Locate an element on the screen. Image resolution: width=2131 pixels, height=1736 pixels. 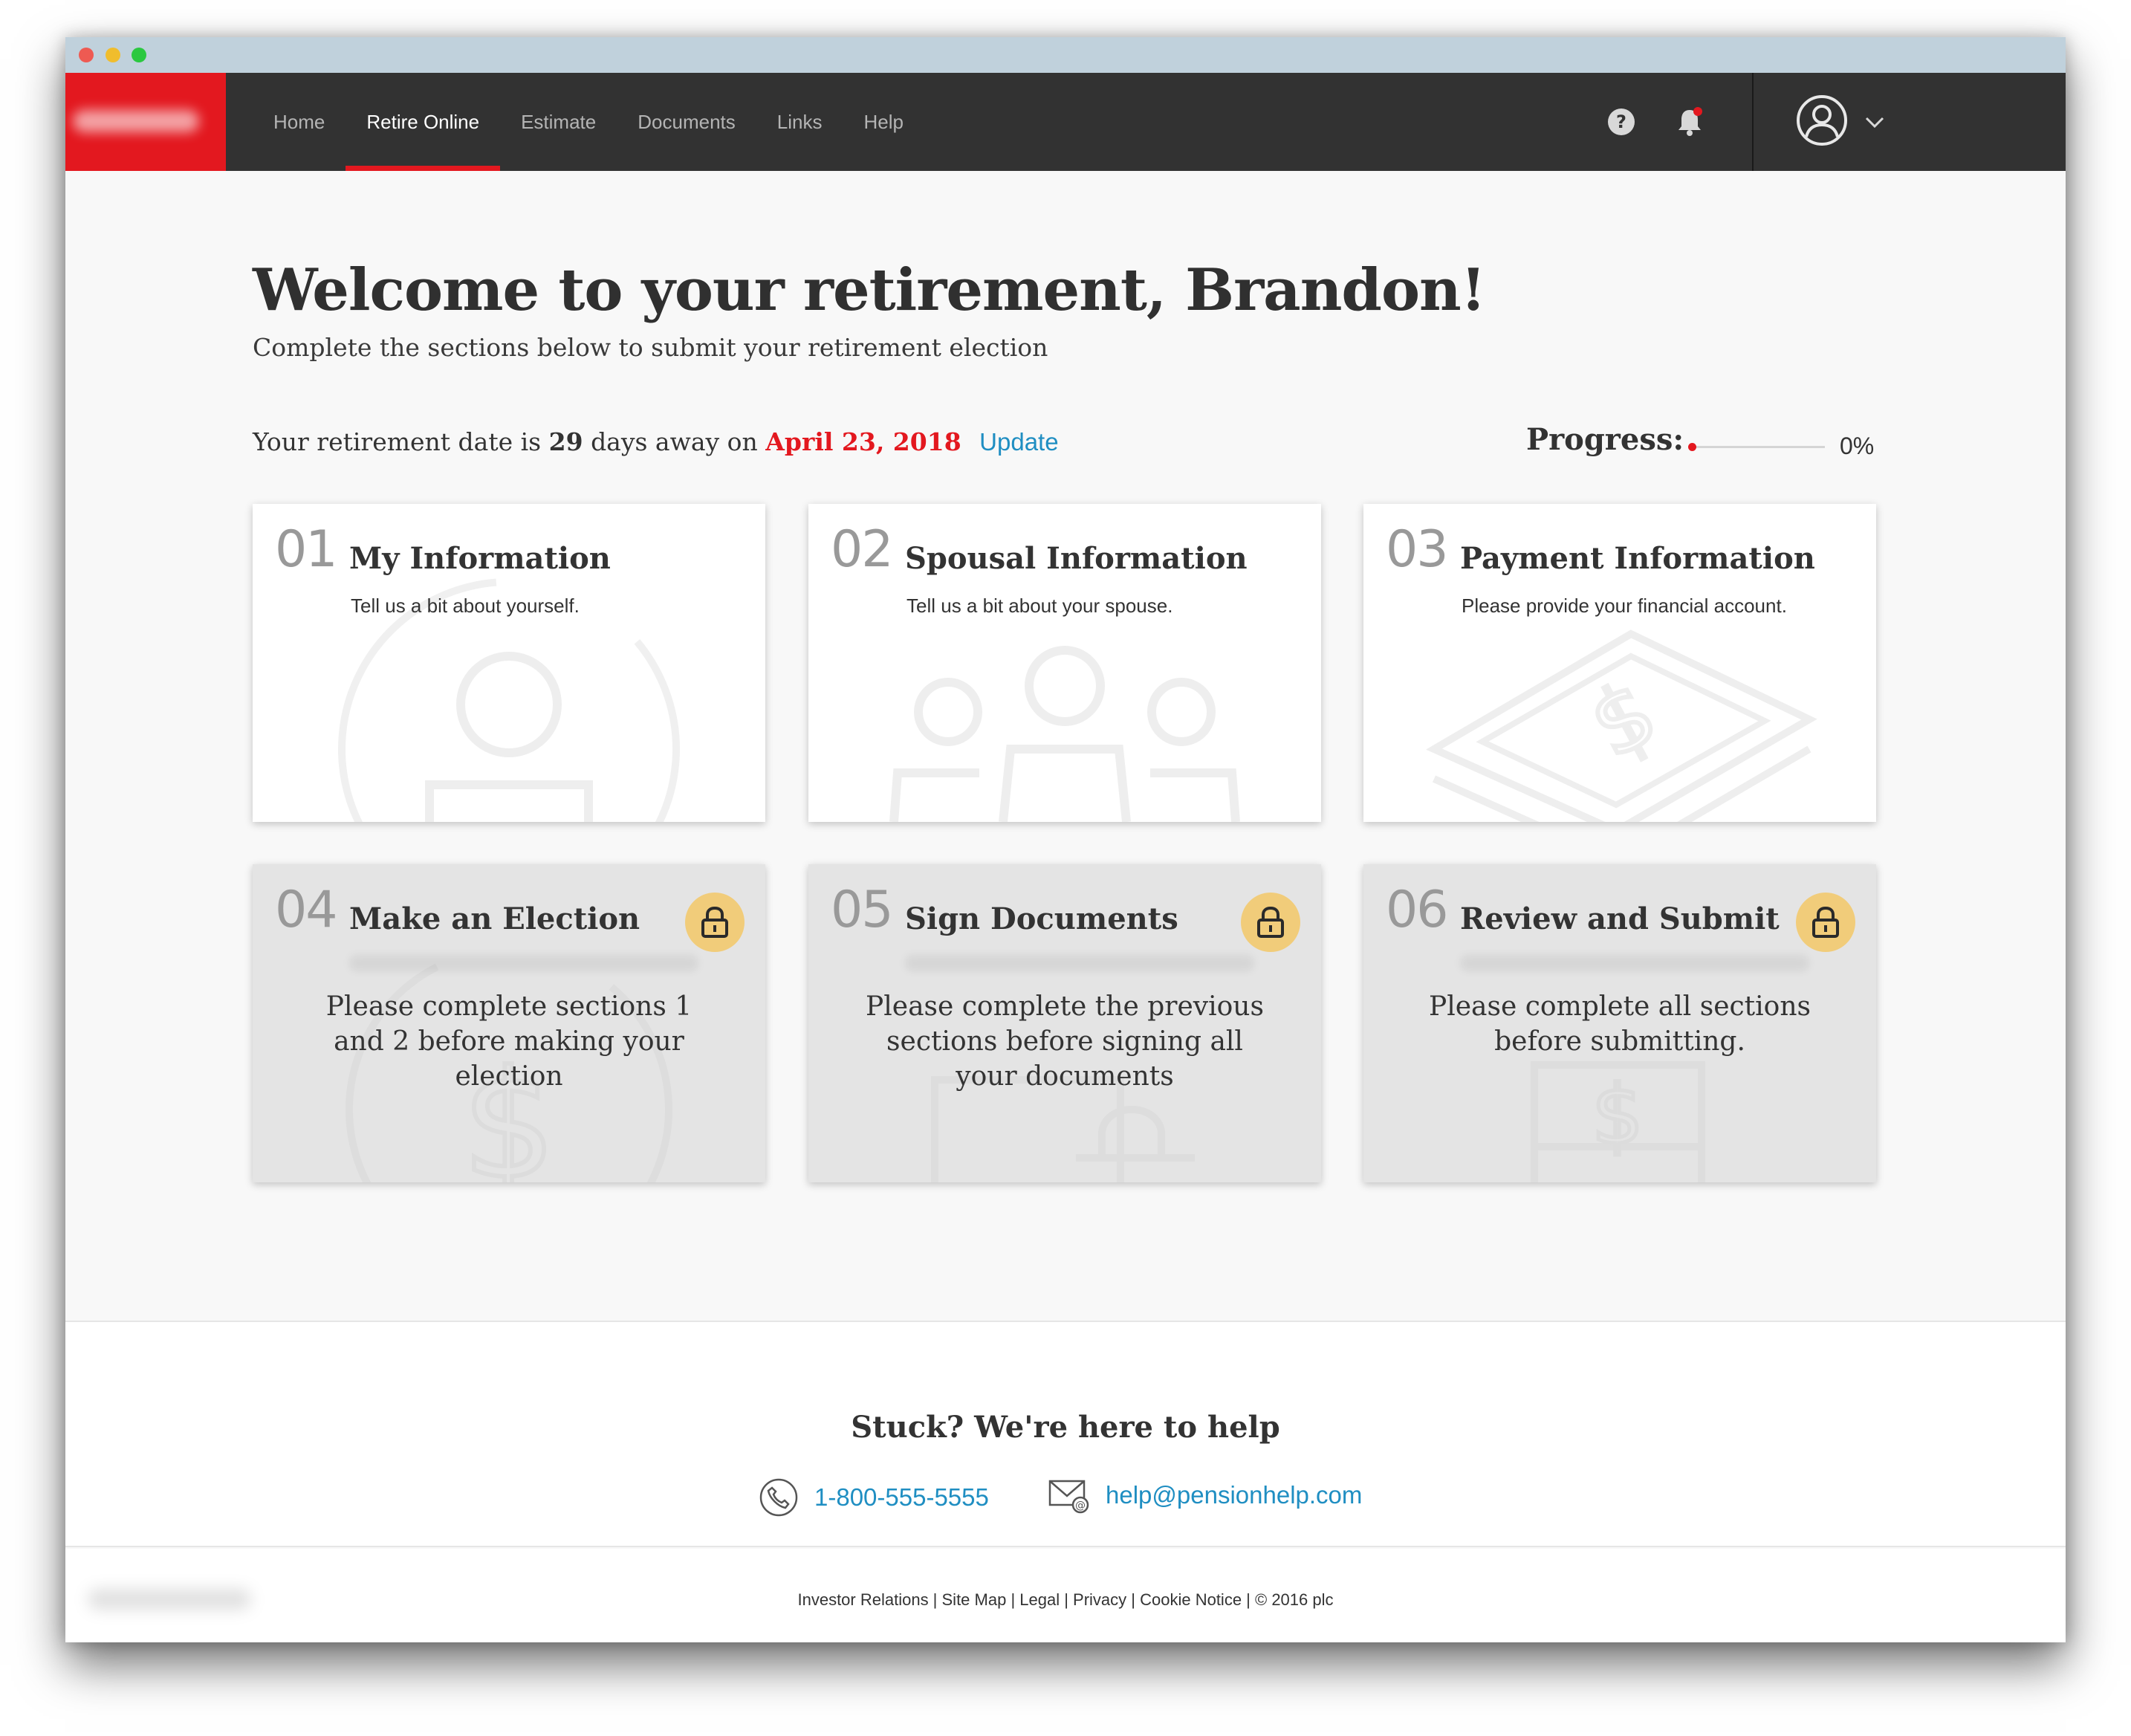
window-close-button is located at coordinates (87, 55).